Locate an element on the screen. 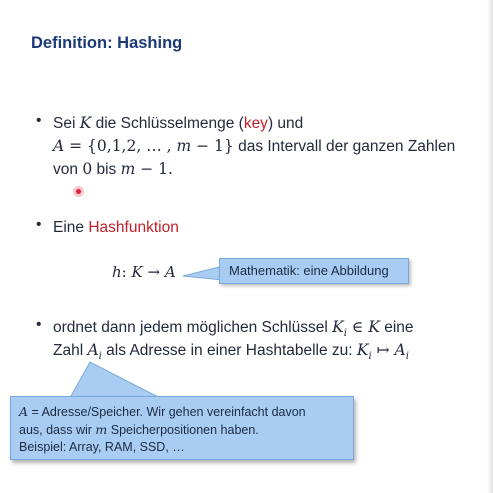  bullet-text: Eine Hashfunktion is located at coordinates (116, 227).